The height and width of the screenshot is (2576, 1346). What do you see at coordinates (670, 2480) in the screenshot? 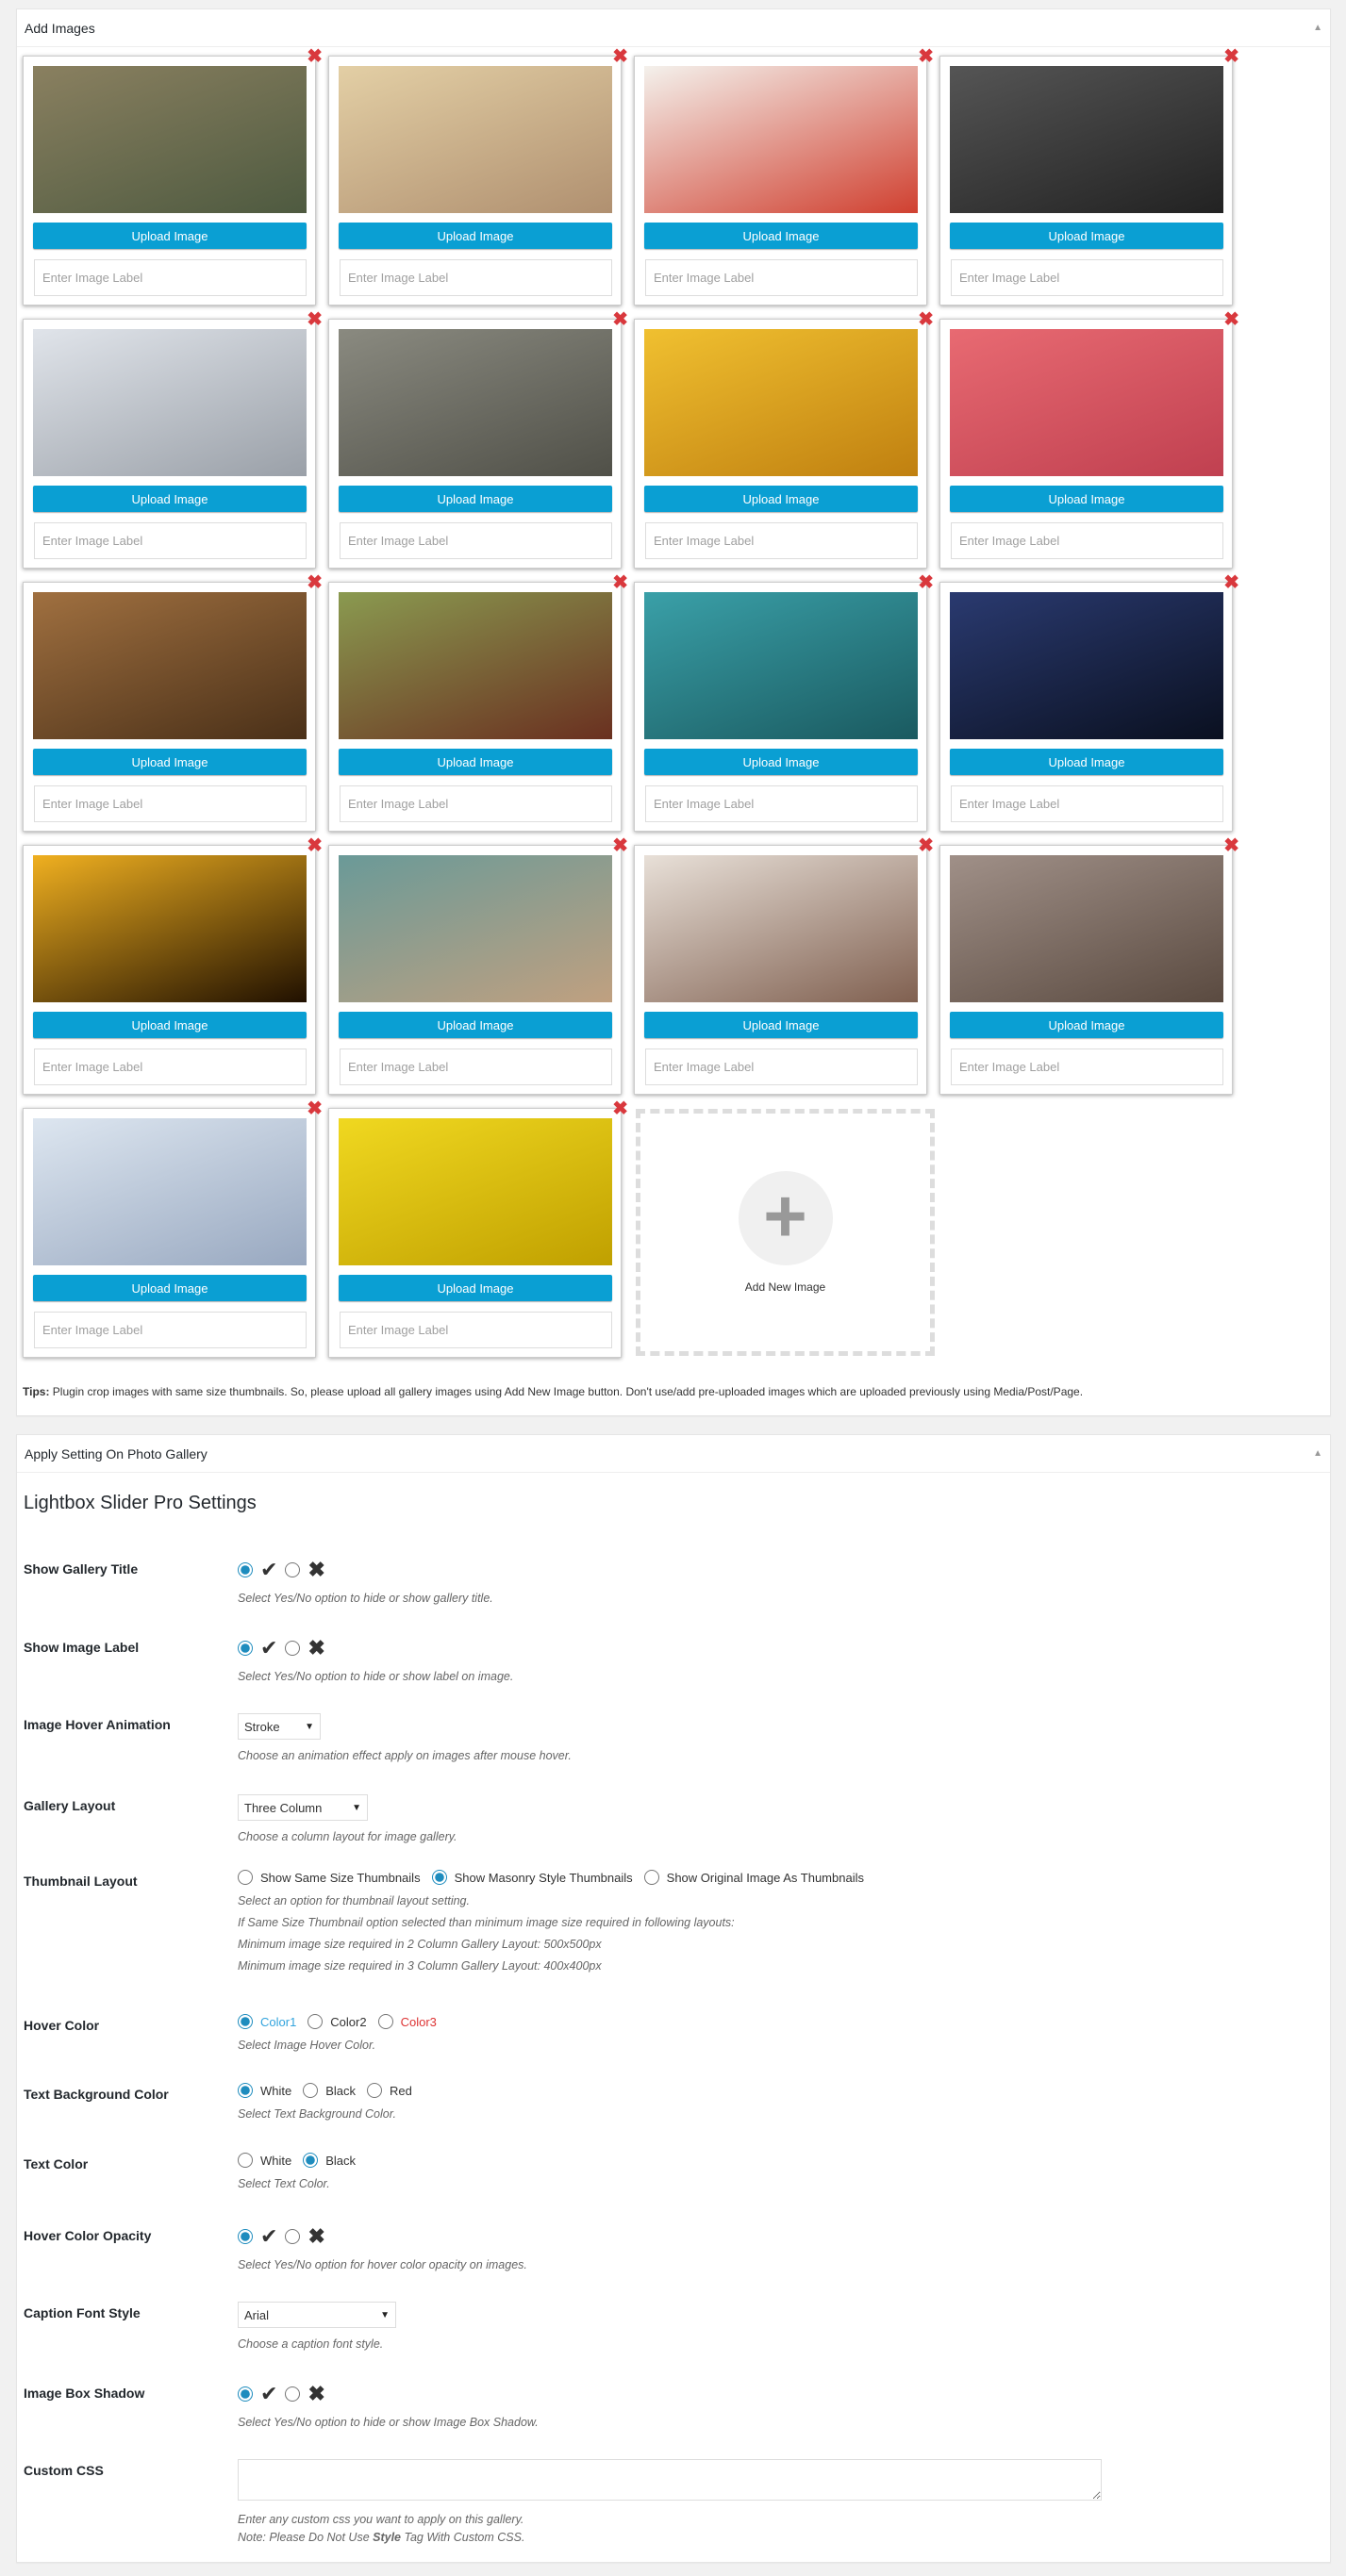
I see `custom-css-textarea` at bounding box center [670, 2480].